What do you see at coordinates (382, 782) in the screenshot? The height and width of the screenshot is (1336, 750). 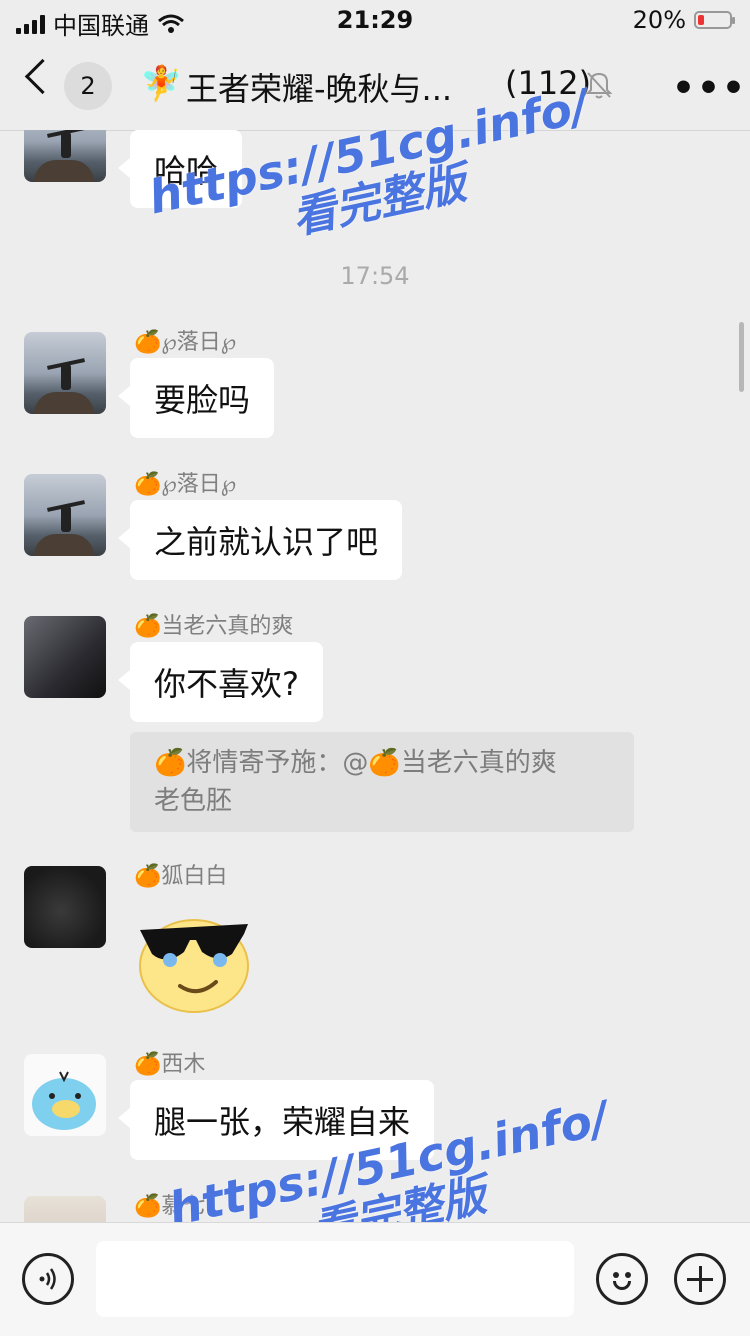 I see `quoted-reply: 🍊将情寄予施：@🍊当老六真的爽 老色胚` at bounding box center [382, 782].